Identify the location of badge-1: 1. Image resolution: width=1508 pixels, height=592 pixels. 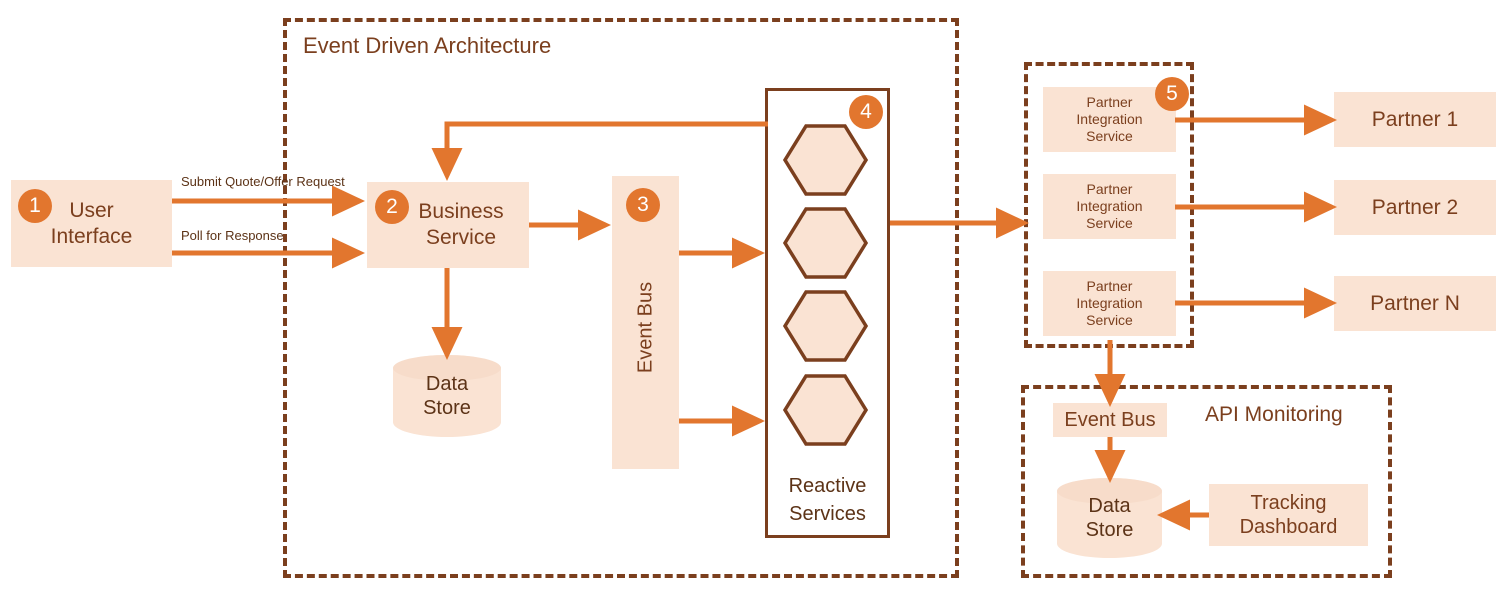
(35, 206).